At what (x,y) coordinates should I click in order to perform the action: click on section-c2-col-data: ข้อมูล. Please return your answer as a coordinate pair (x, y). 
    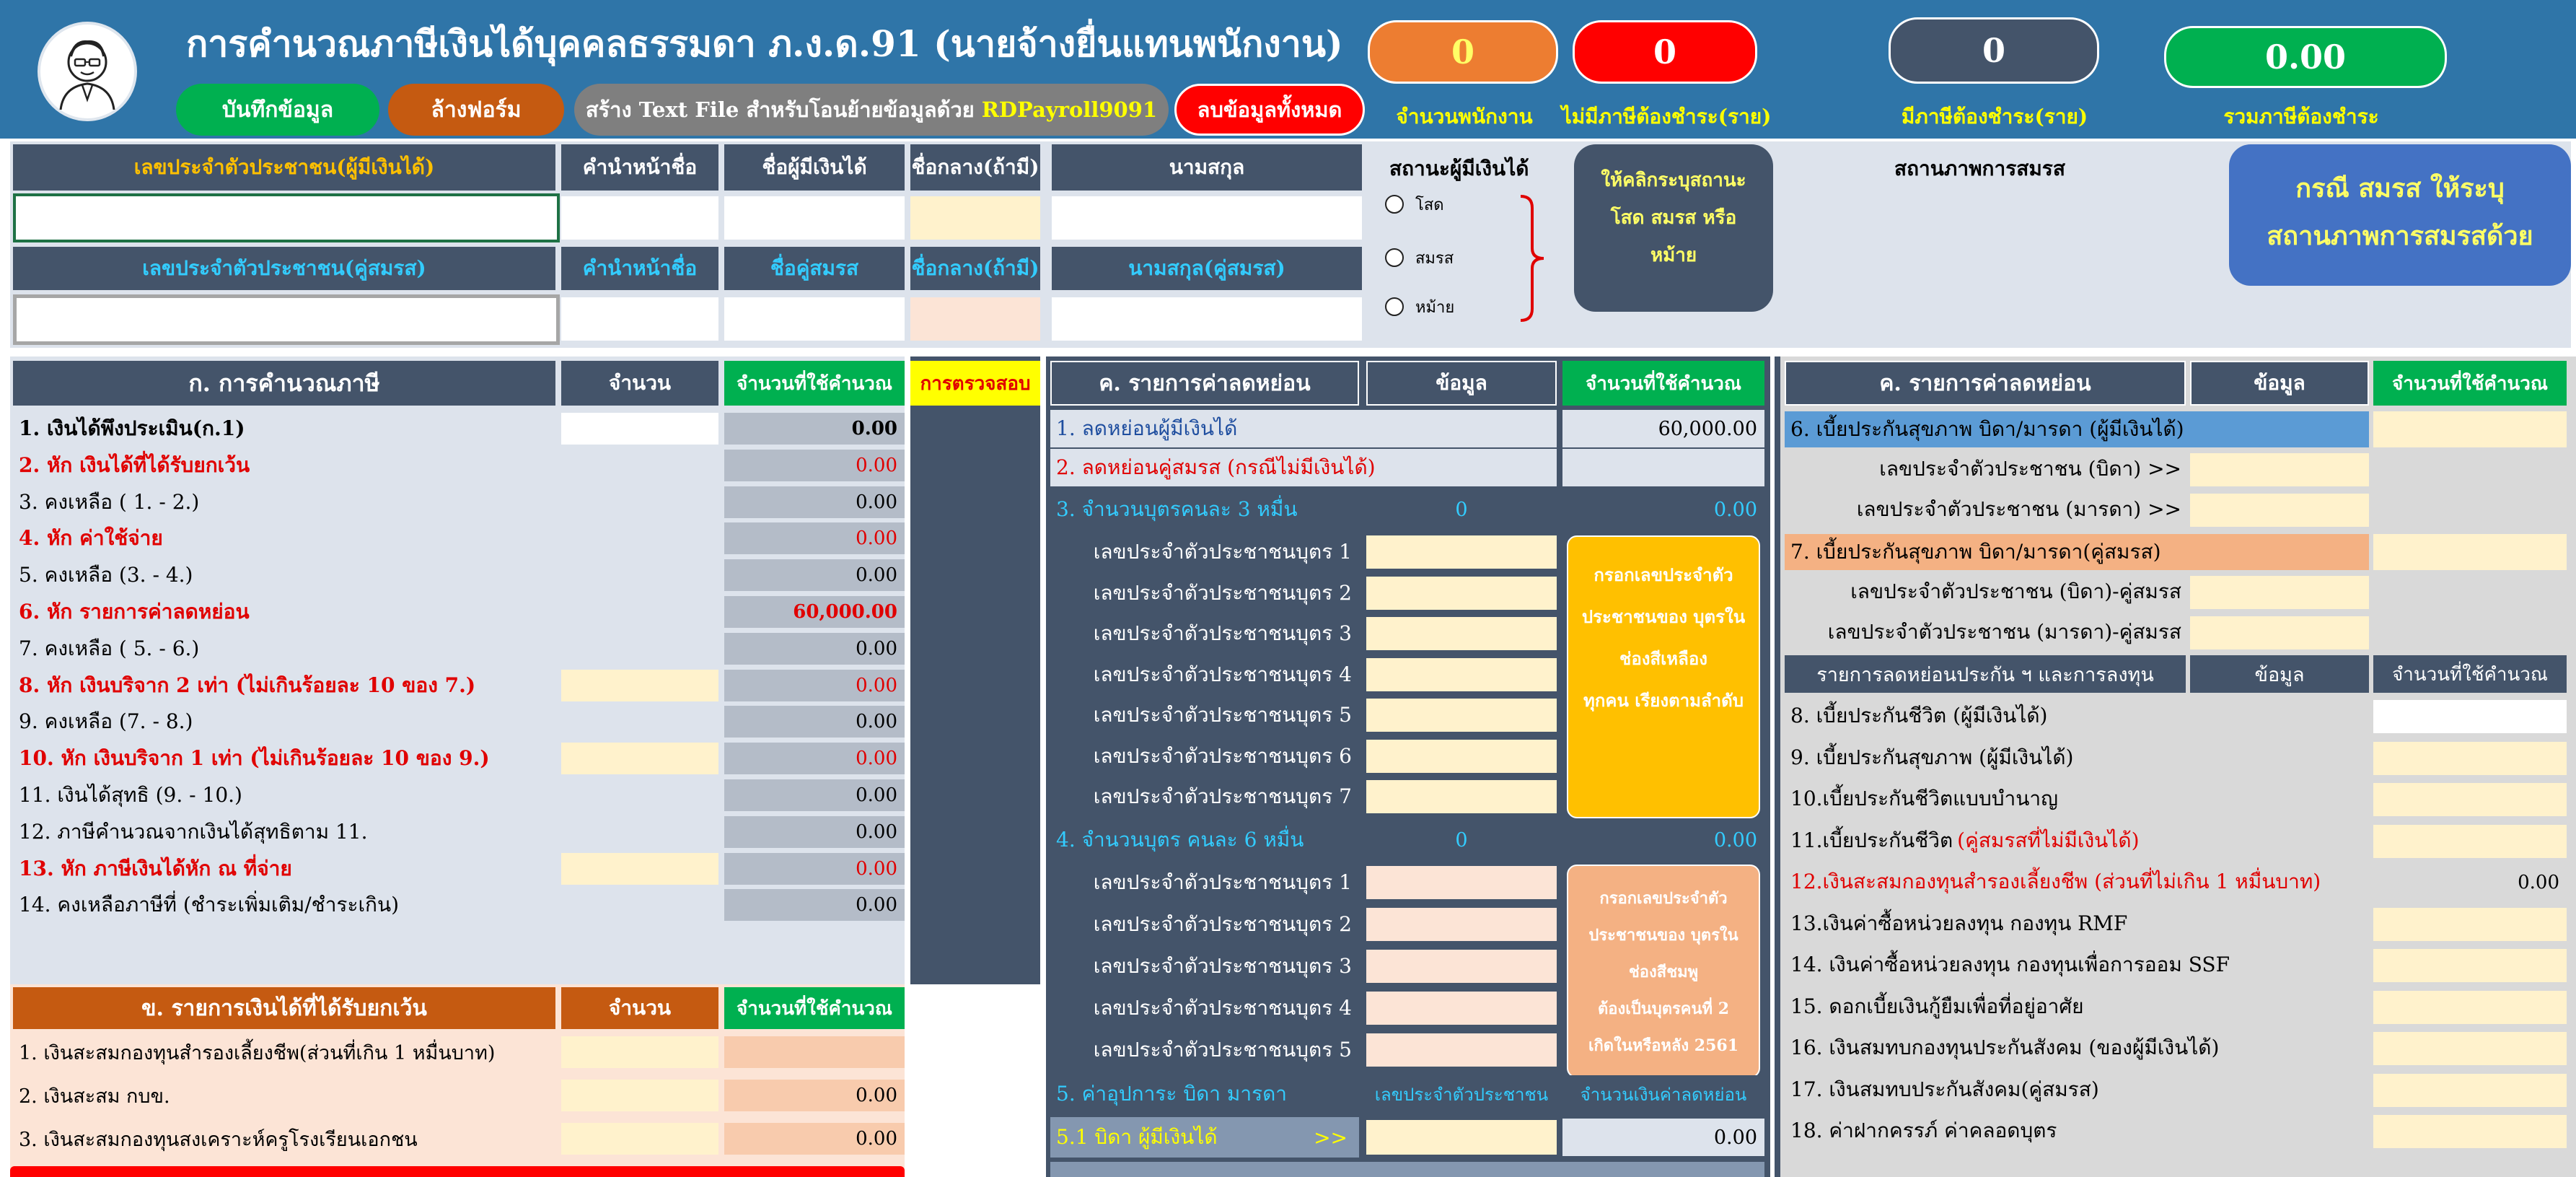
    Looking at the image, I should click on (2279, 383).